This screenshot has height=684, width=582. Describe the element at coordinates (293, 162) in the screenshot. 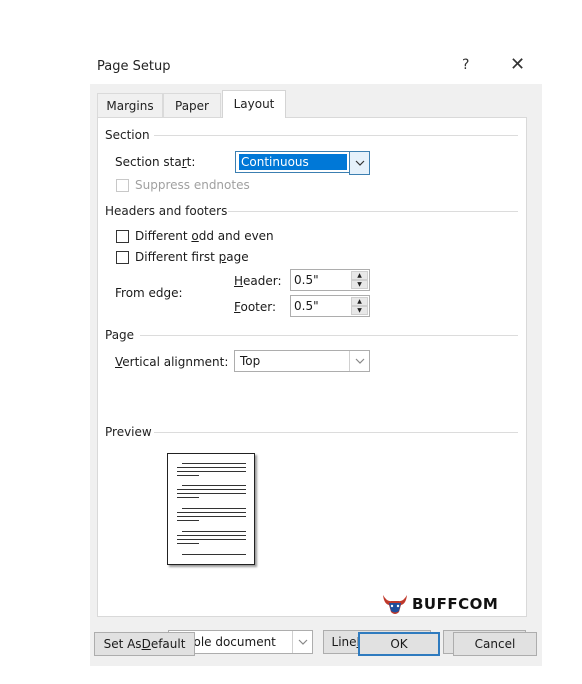

I see `section-start-value: Continuous` at that location.